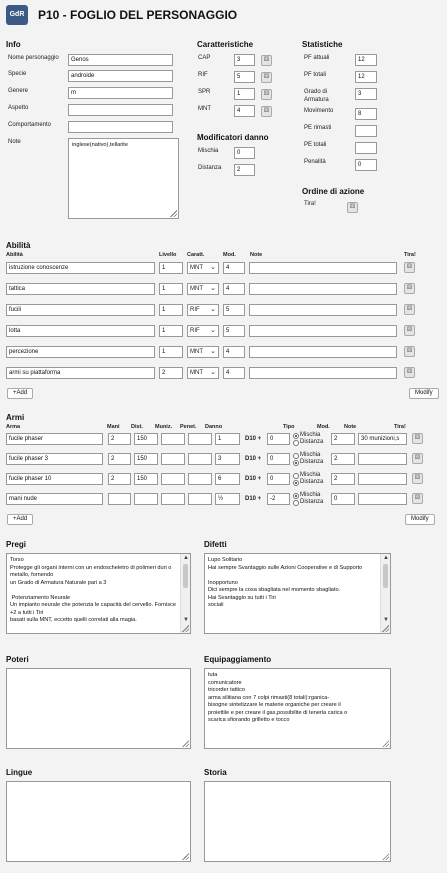  What do you see at coordinates (80, 331) in the screenshot?
I see `skill-name-field: lotta` at bounding box center [80, 331].